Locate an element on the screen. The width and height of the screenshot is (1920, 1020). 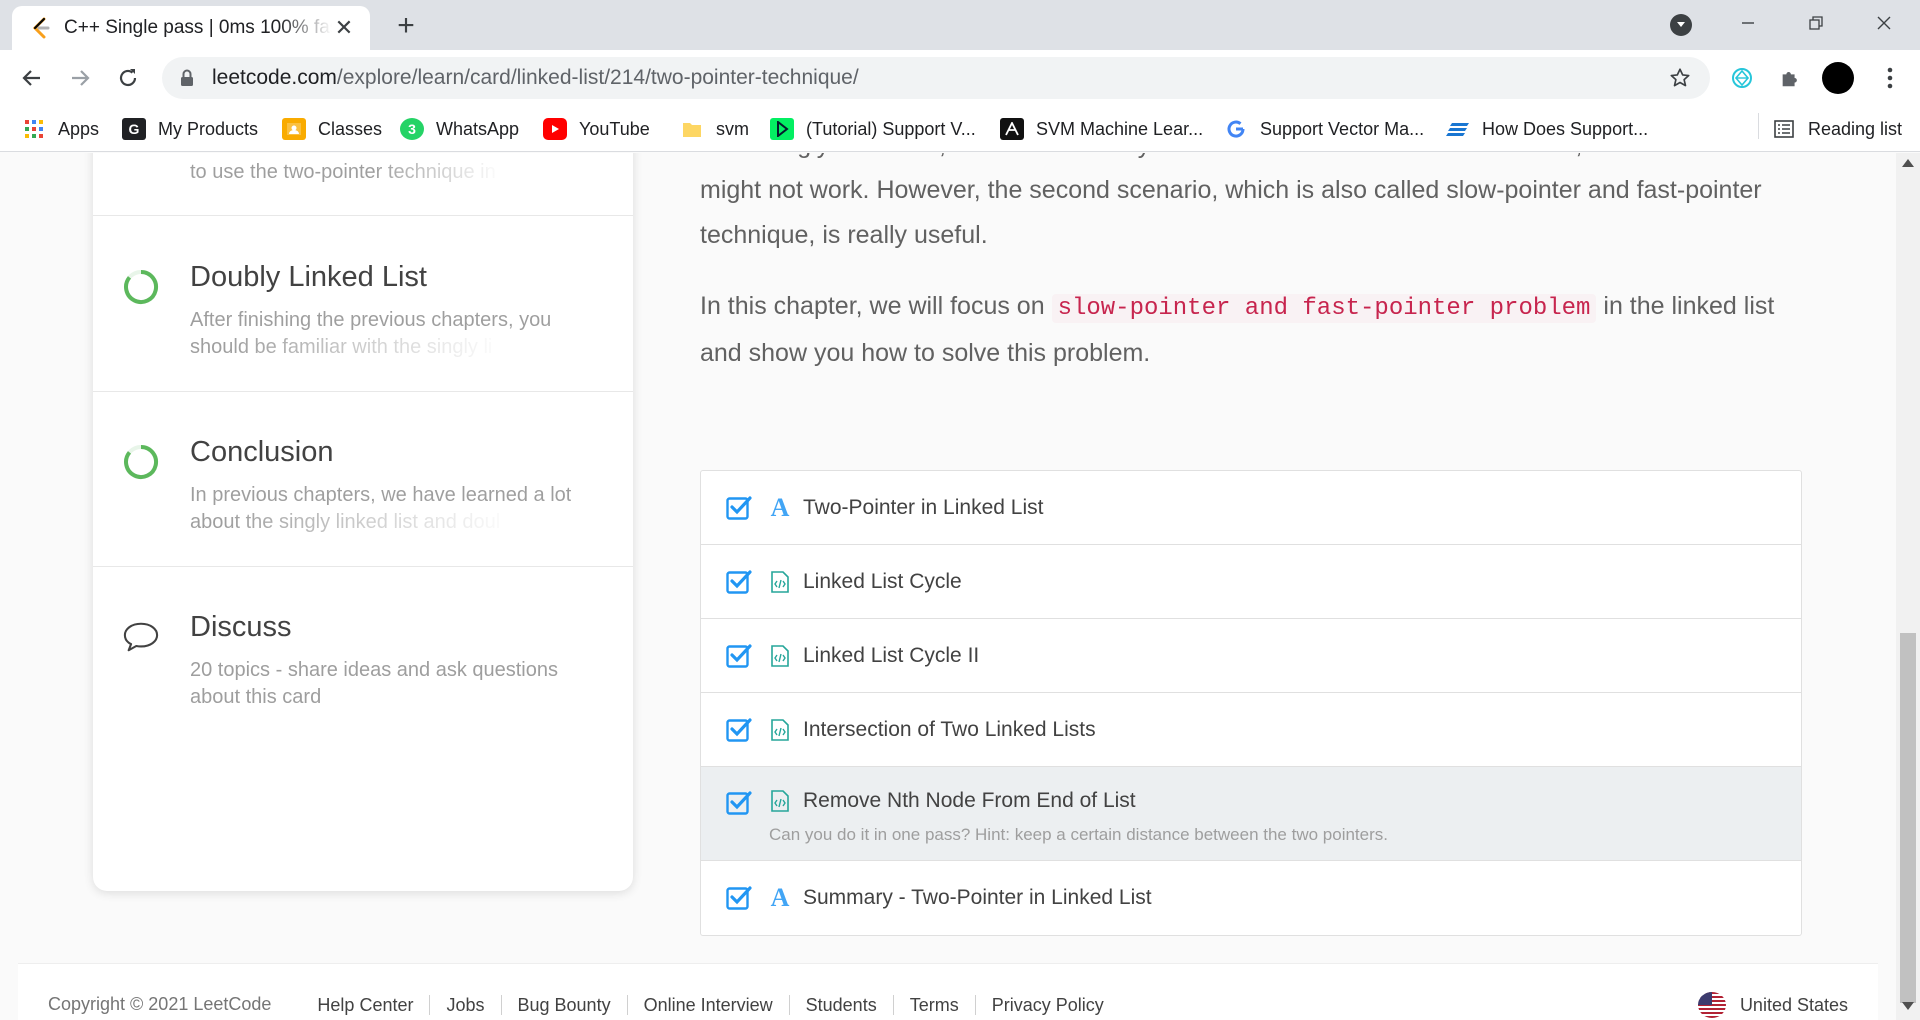
bookmark-svm-folder: svm is located at coordinates (714, 129).